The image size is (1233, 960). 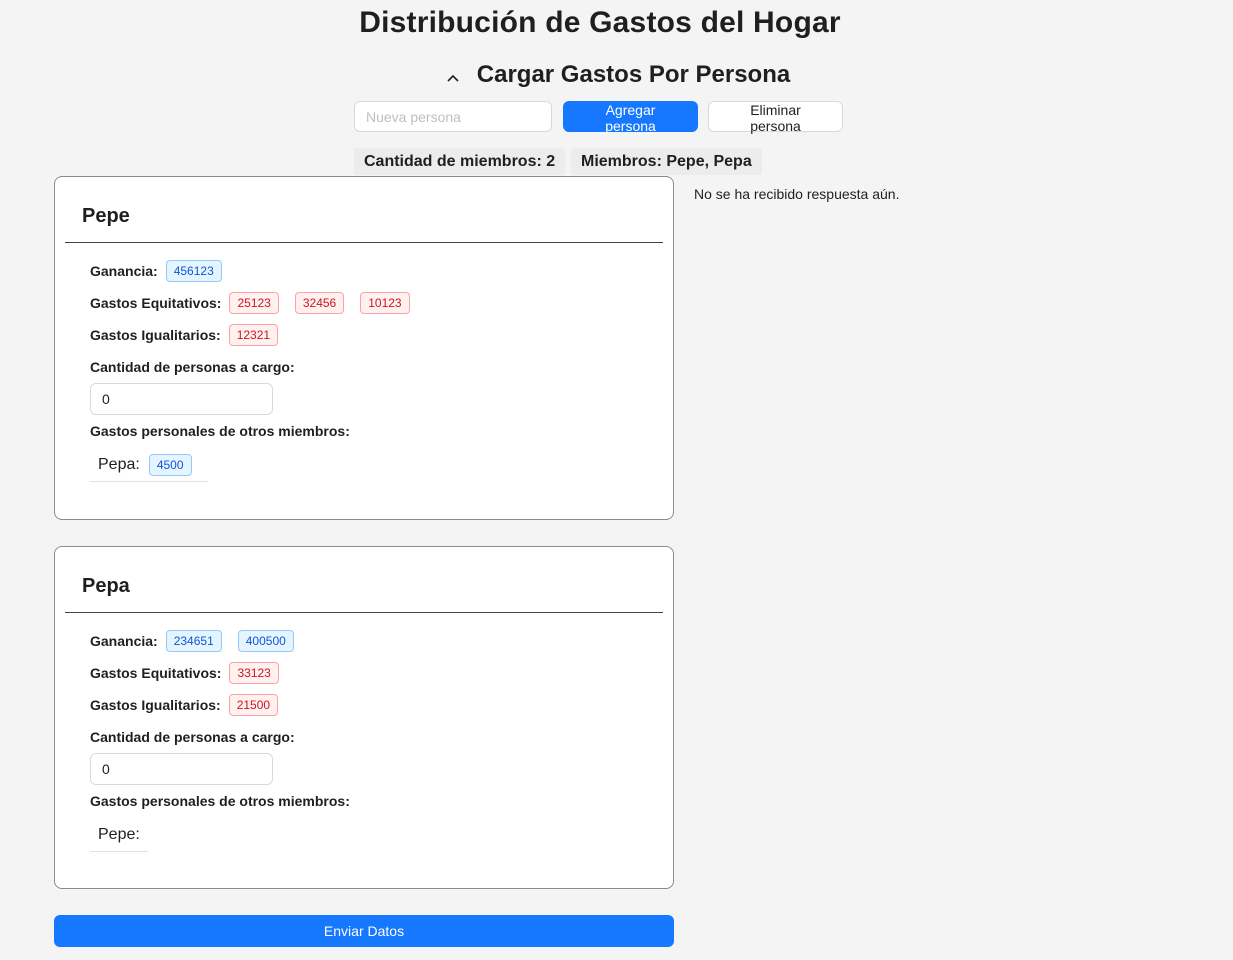 I want to click on new-person-input, so click(x=453, y=116).